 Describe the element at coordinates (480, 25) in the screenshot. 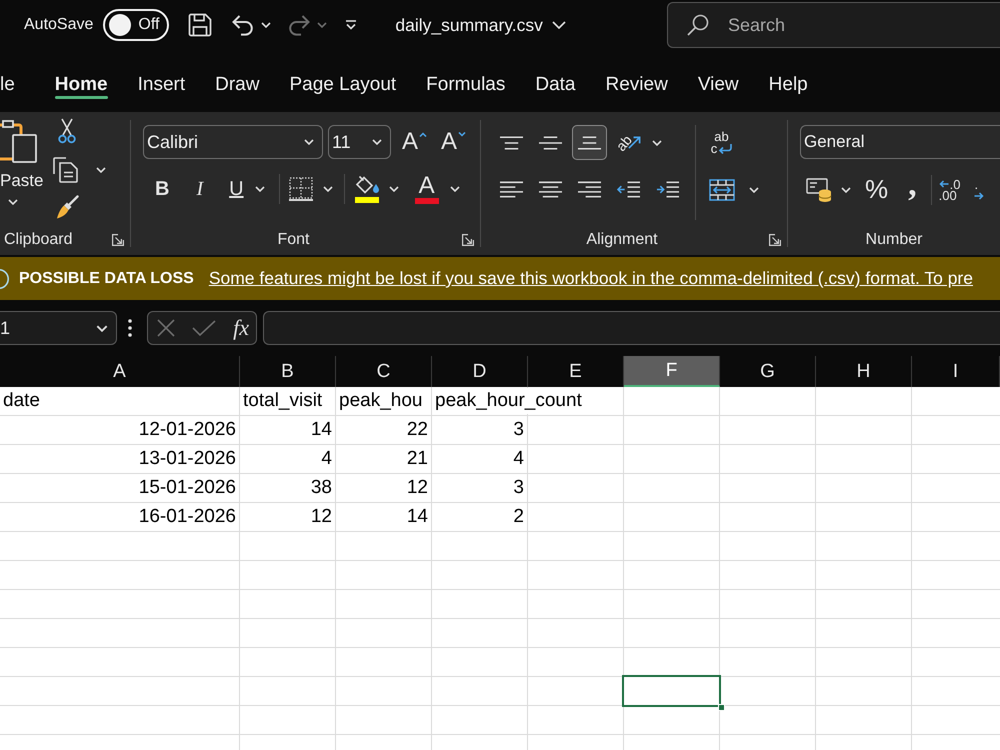

I see `file-name-button: daily_summary.csv` at that location.